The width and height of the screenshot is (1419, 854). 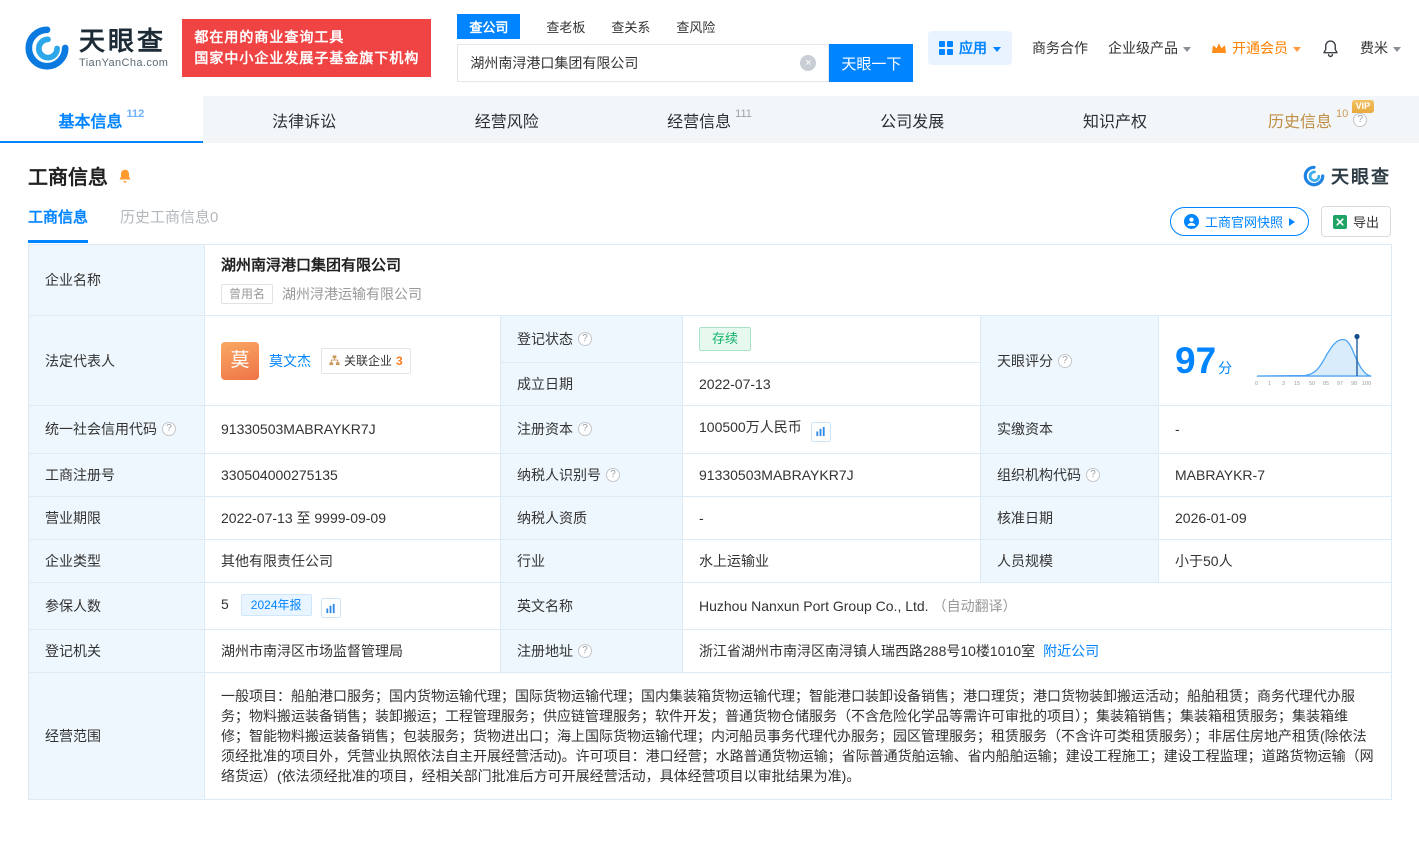 What do you see at coordinates (808, 63) in the screenshot?
I see `clear-search-icon: ×` at bounding box center [808, 63].